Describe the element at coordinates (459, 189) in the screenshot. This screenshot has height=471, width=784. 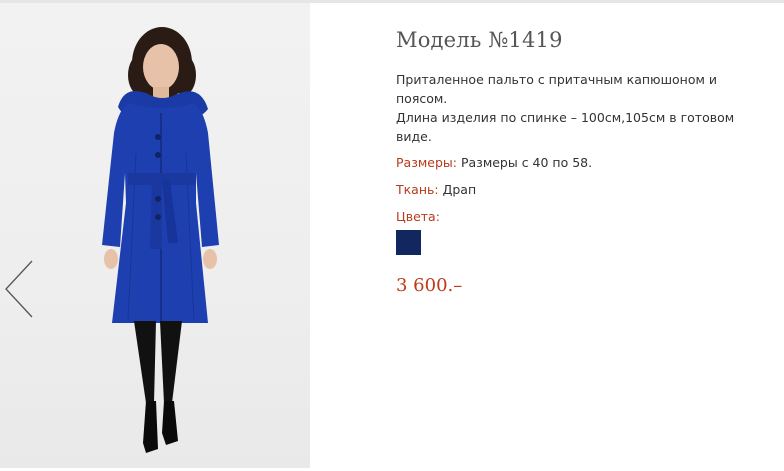
I see `fabric-value: Драп` at that location.